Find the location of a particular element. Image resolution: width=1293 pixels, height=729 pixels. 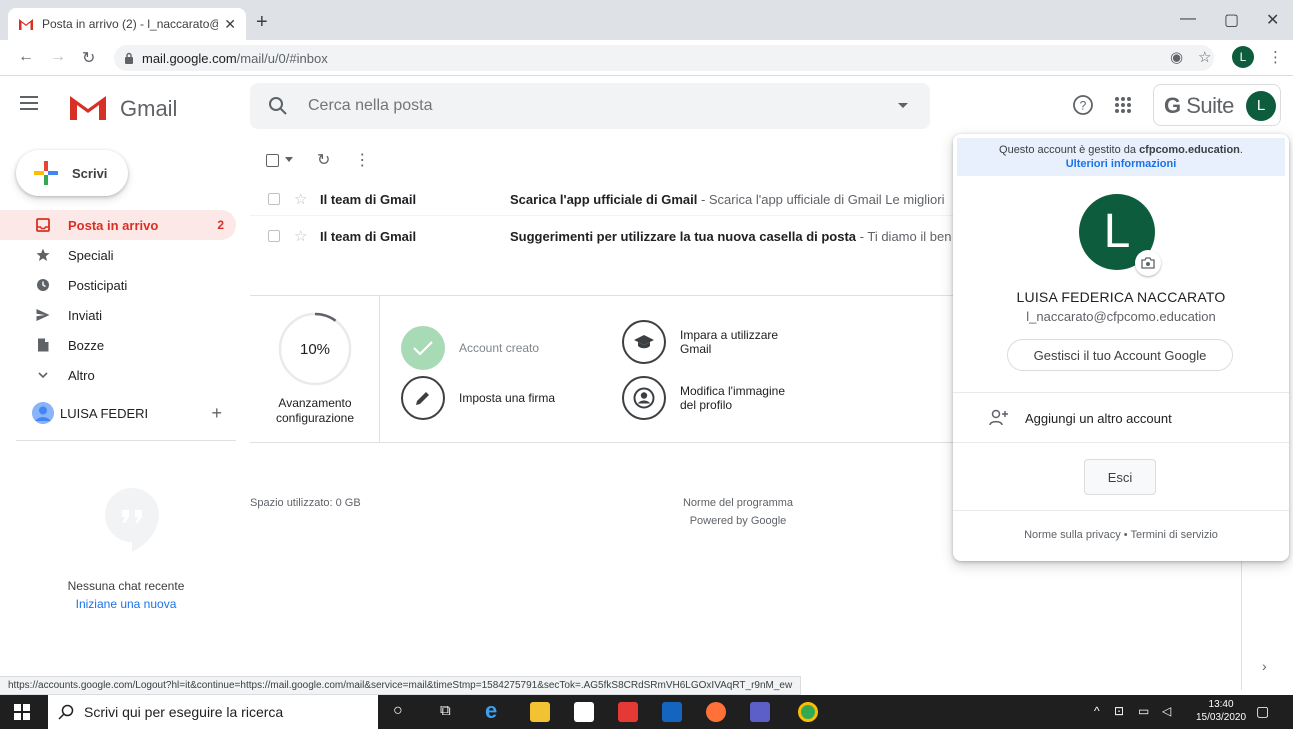

browser-menu-icon: ⋮ is located at coordinates (1275, 57).